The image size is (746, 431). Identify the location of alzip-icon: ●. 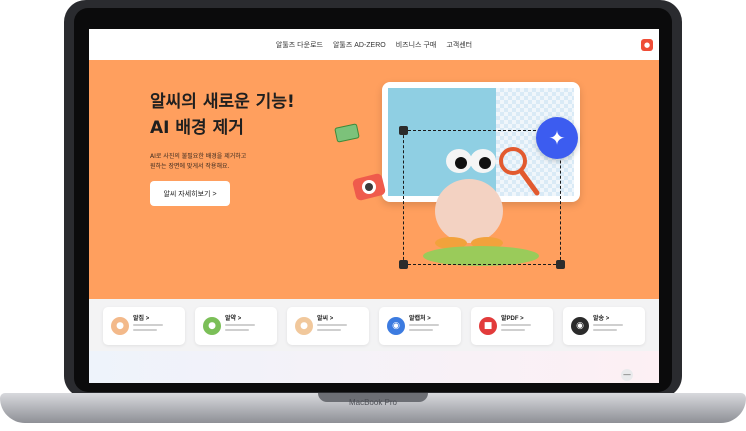
(120, 326).